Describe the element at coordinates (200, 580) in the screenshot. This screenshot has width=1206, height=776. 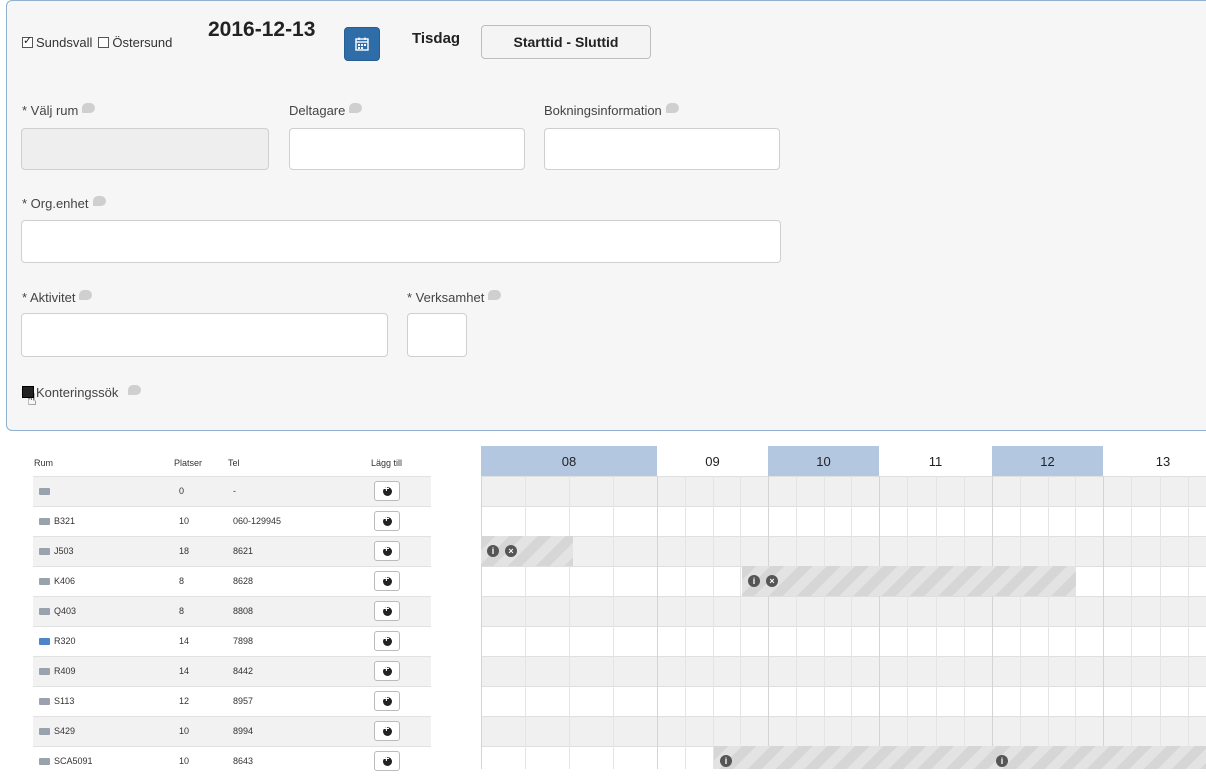
I see `seats-cell: 8` at that location.